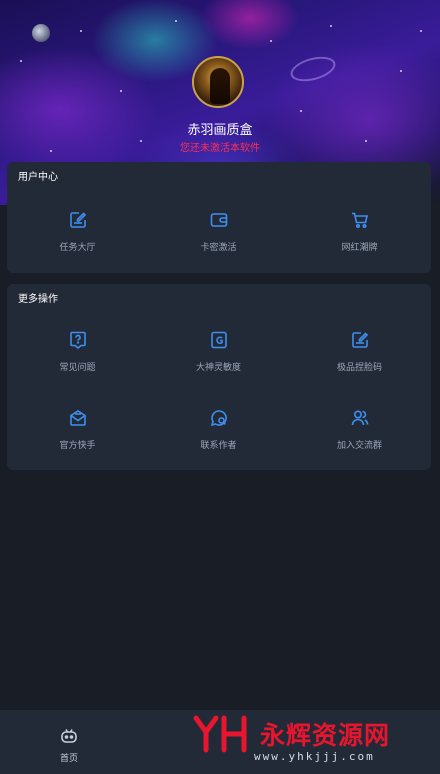  I want to click on card-key-label: 卡密激活, so click(218, 248).